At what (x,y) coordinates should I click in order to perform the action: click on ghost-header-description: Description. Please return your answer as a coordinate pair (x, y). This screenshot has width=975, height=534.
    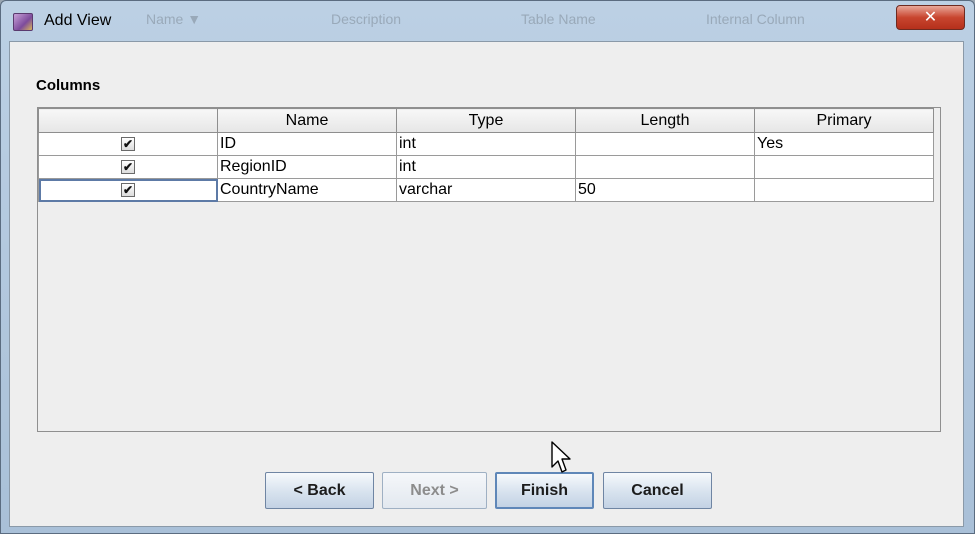
    Looking at the image, I should click on (366, 19).